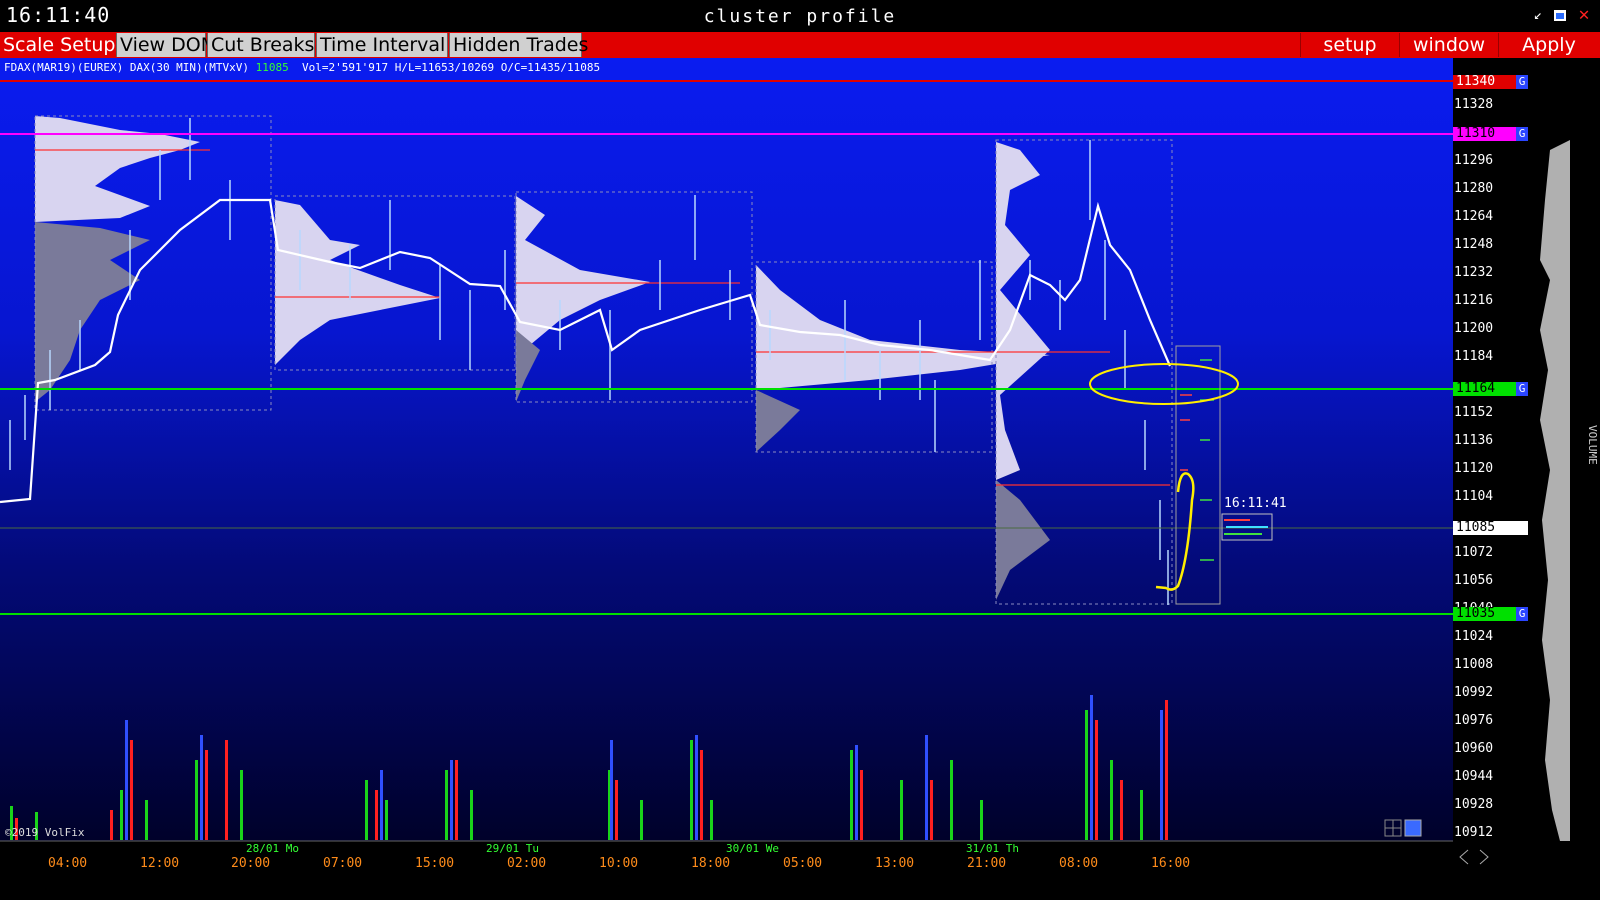  Describe the element at coordinates (518, 45) in the screenshot. I see `menu-hidden-trades: Hidden Trades` at that location.